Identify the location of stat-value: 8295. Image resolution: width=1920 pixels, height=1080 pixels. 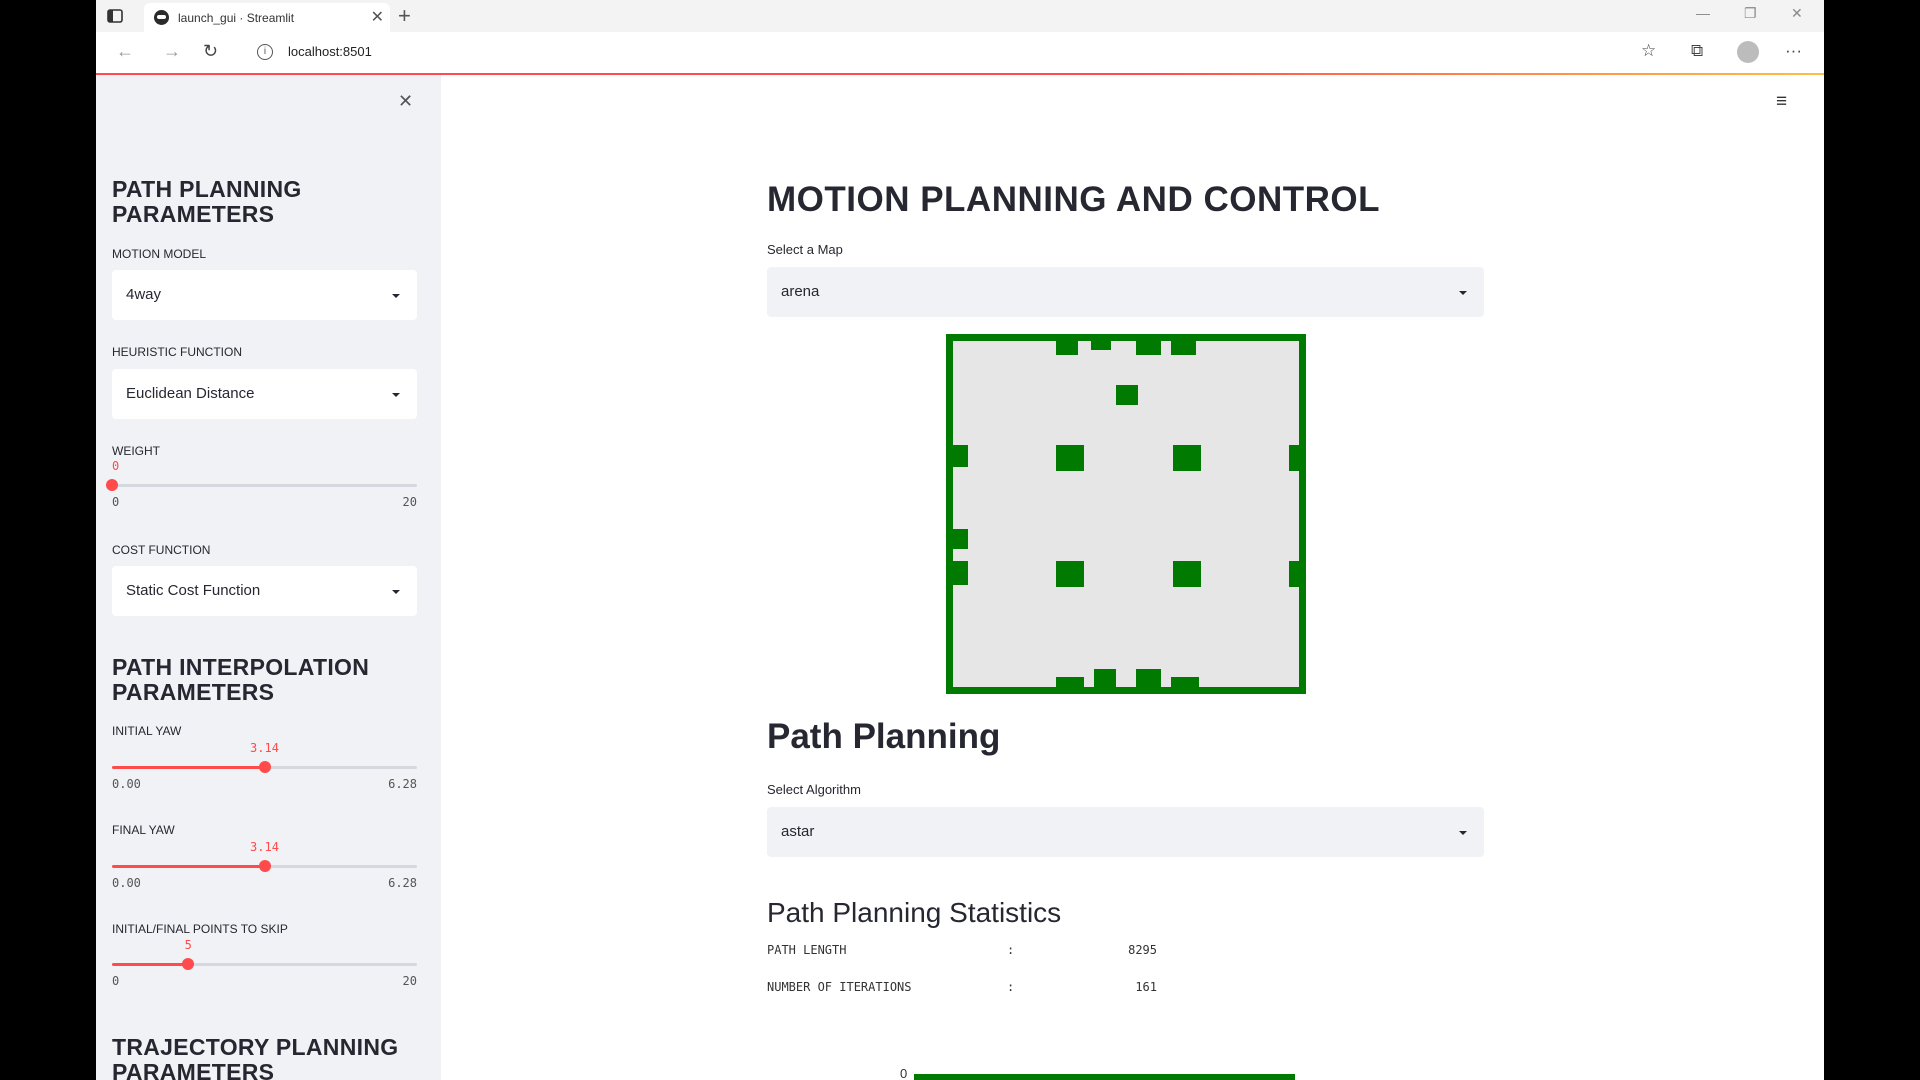
(1142, 950).